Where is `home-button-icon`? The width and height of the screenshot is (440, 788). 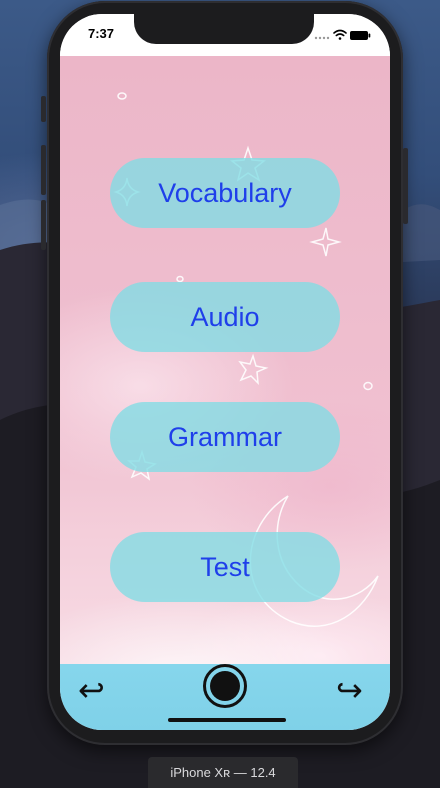 home-button-icon is located at coordinates (225, 686).